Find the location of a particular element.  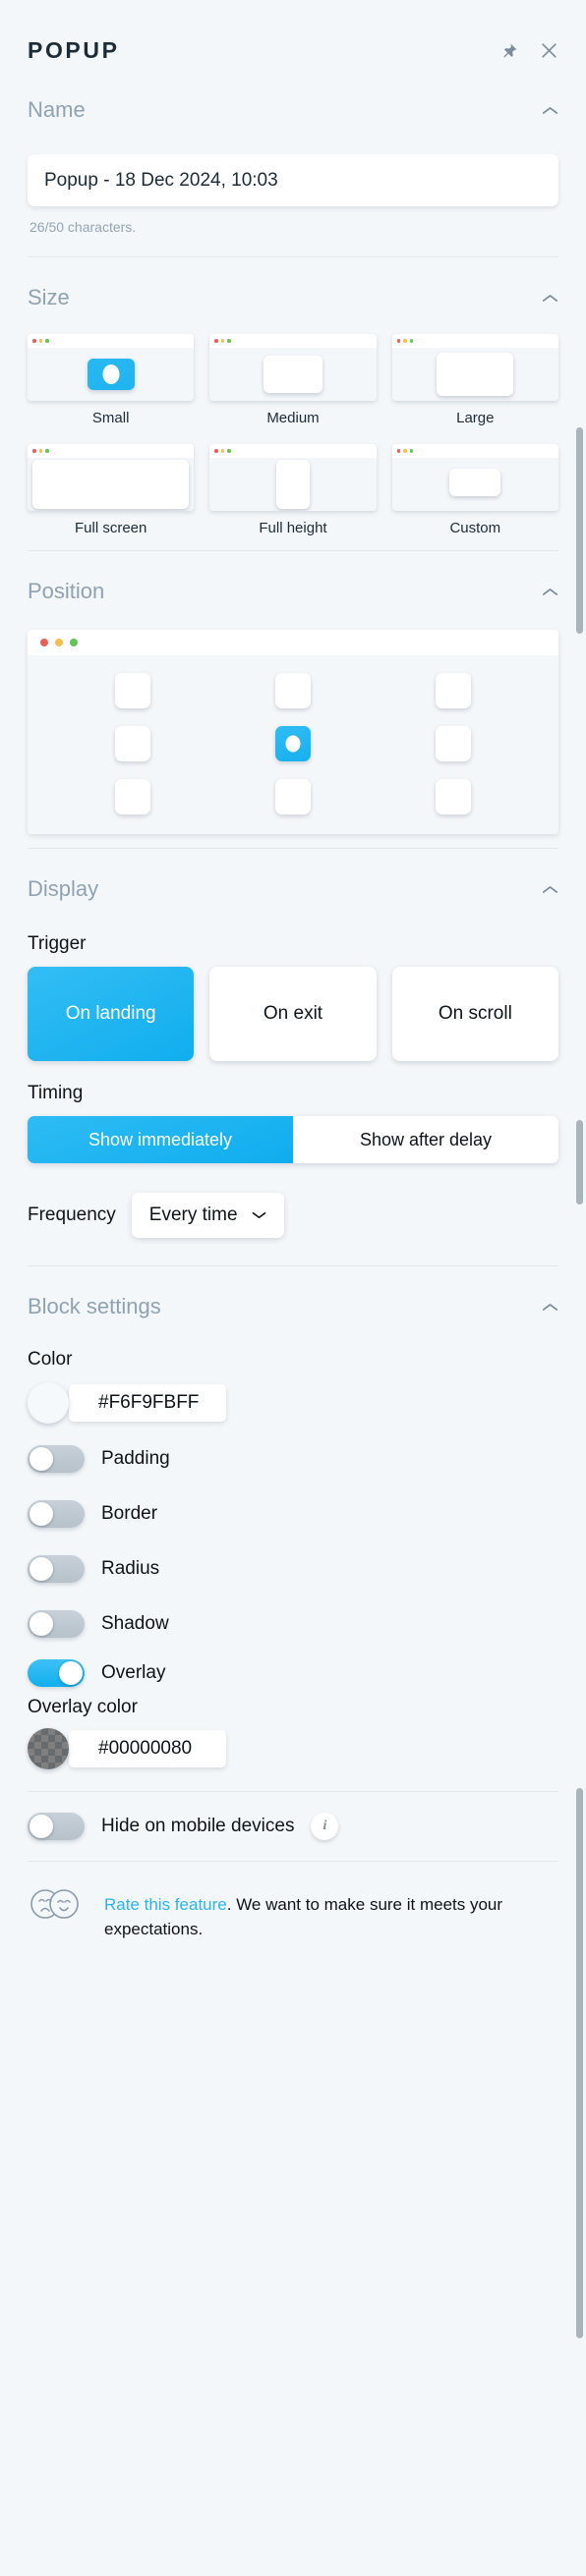

section-header-size: Size is located at coordinates (293, 288).